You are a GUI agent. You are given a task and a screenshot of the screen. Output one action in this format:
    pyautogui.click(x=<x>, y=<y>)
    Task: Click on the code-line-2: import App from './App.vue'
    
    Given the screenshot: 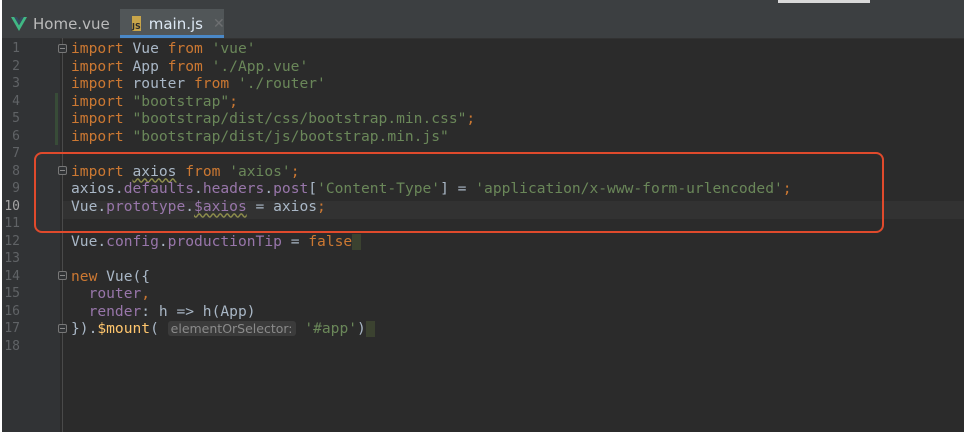 What is the action you would take?
    pyautogui.click(x=190, y=66)
    